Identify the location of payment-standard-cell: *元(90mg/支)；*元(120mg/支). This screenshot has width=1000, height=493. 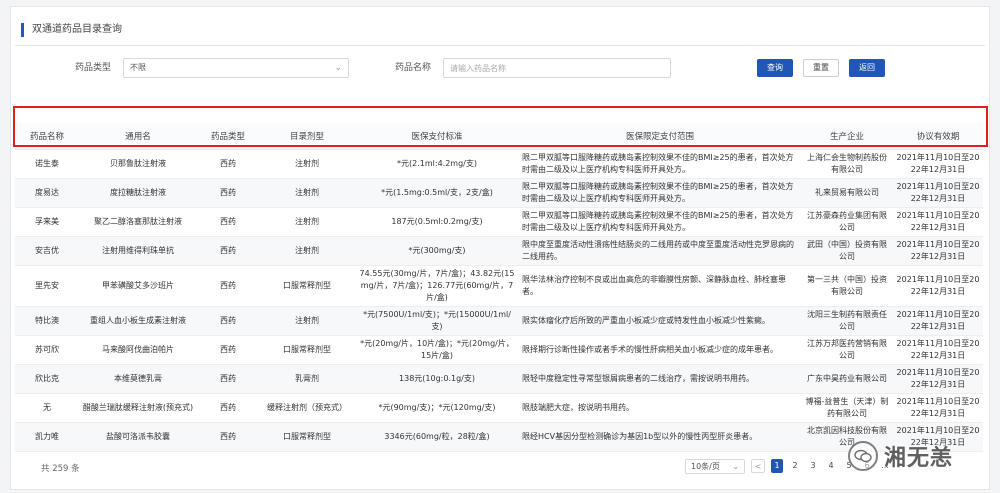
(437, 408).